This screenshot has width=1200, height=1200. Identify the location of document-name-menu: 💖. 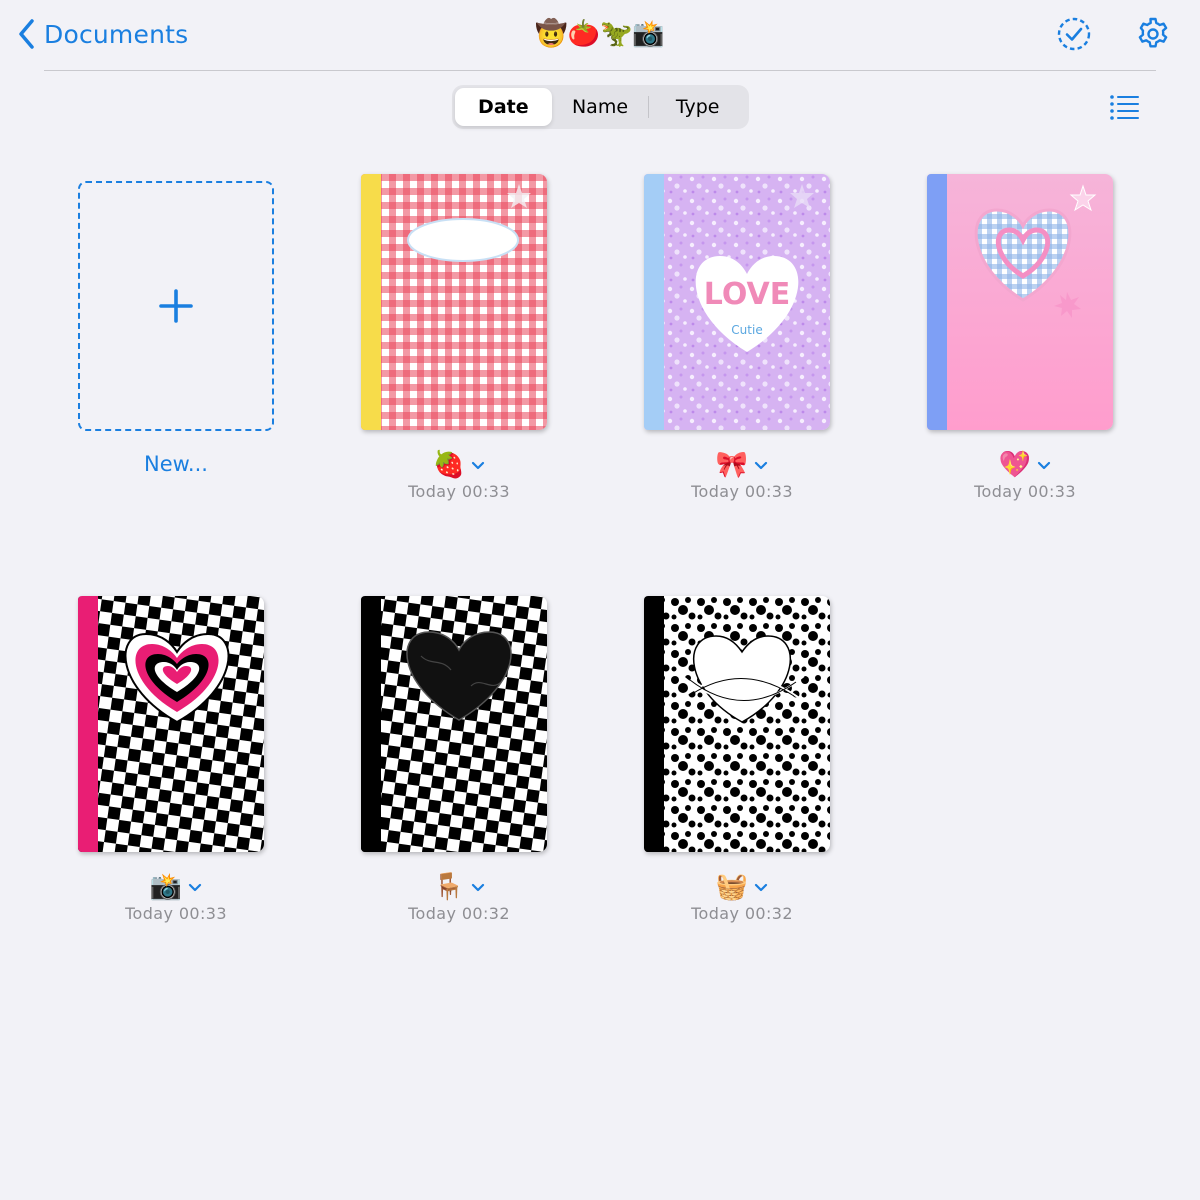
(1025, 465).